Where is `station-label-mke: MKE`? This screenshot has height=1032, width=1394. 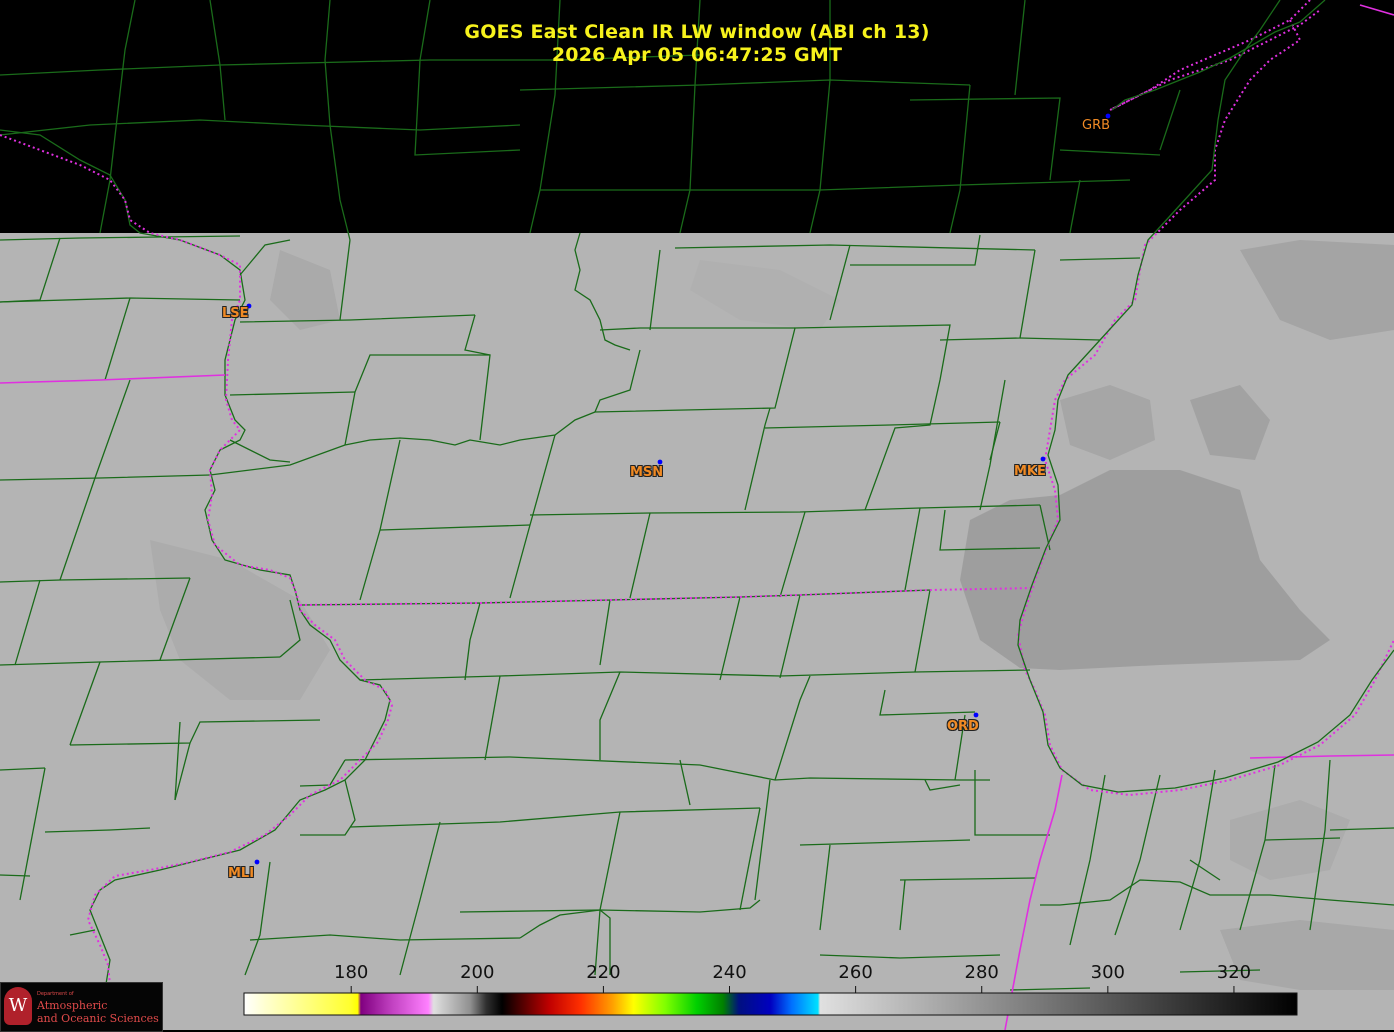 station-label-mke: MKE is located at coordinates (1030, 471).